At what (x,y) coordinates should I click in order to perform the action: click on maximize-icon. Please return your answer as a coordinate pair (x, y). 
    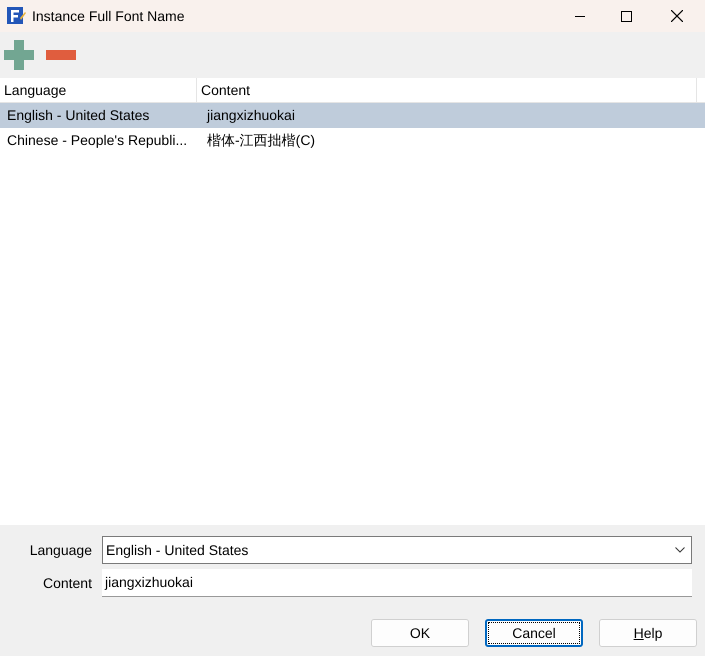
    Looking at the image, I should click on (626, 16).